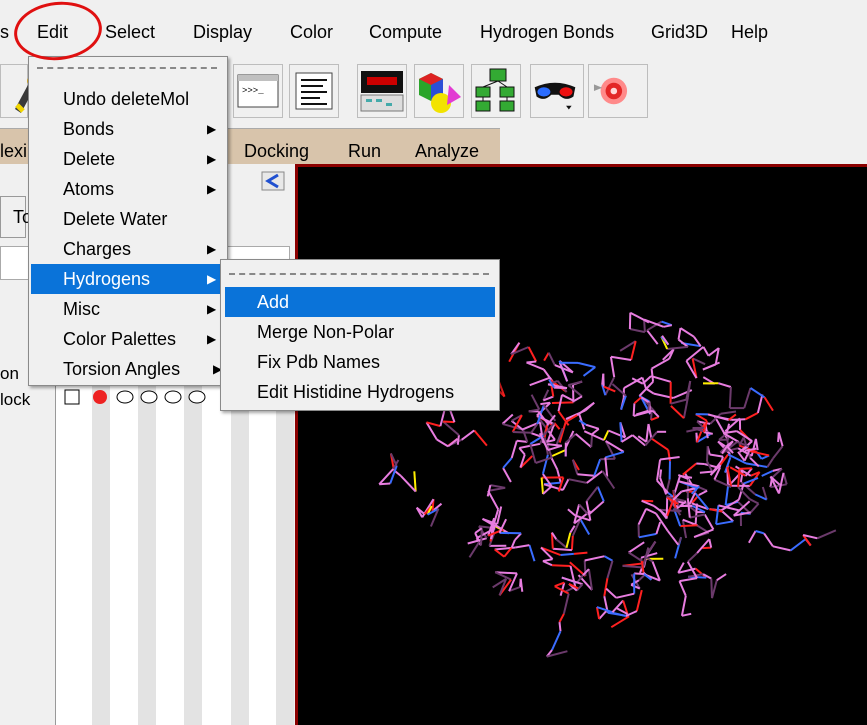  I want to click on tab-analyze: Analyze, so click(447, 151).